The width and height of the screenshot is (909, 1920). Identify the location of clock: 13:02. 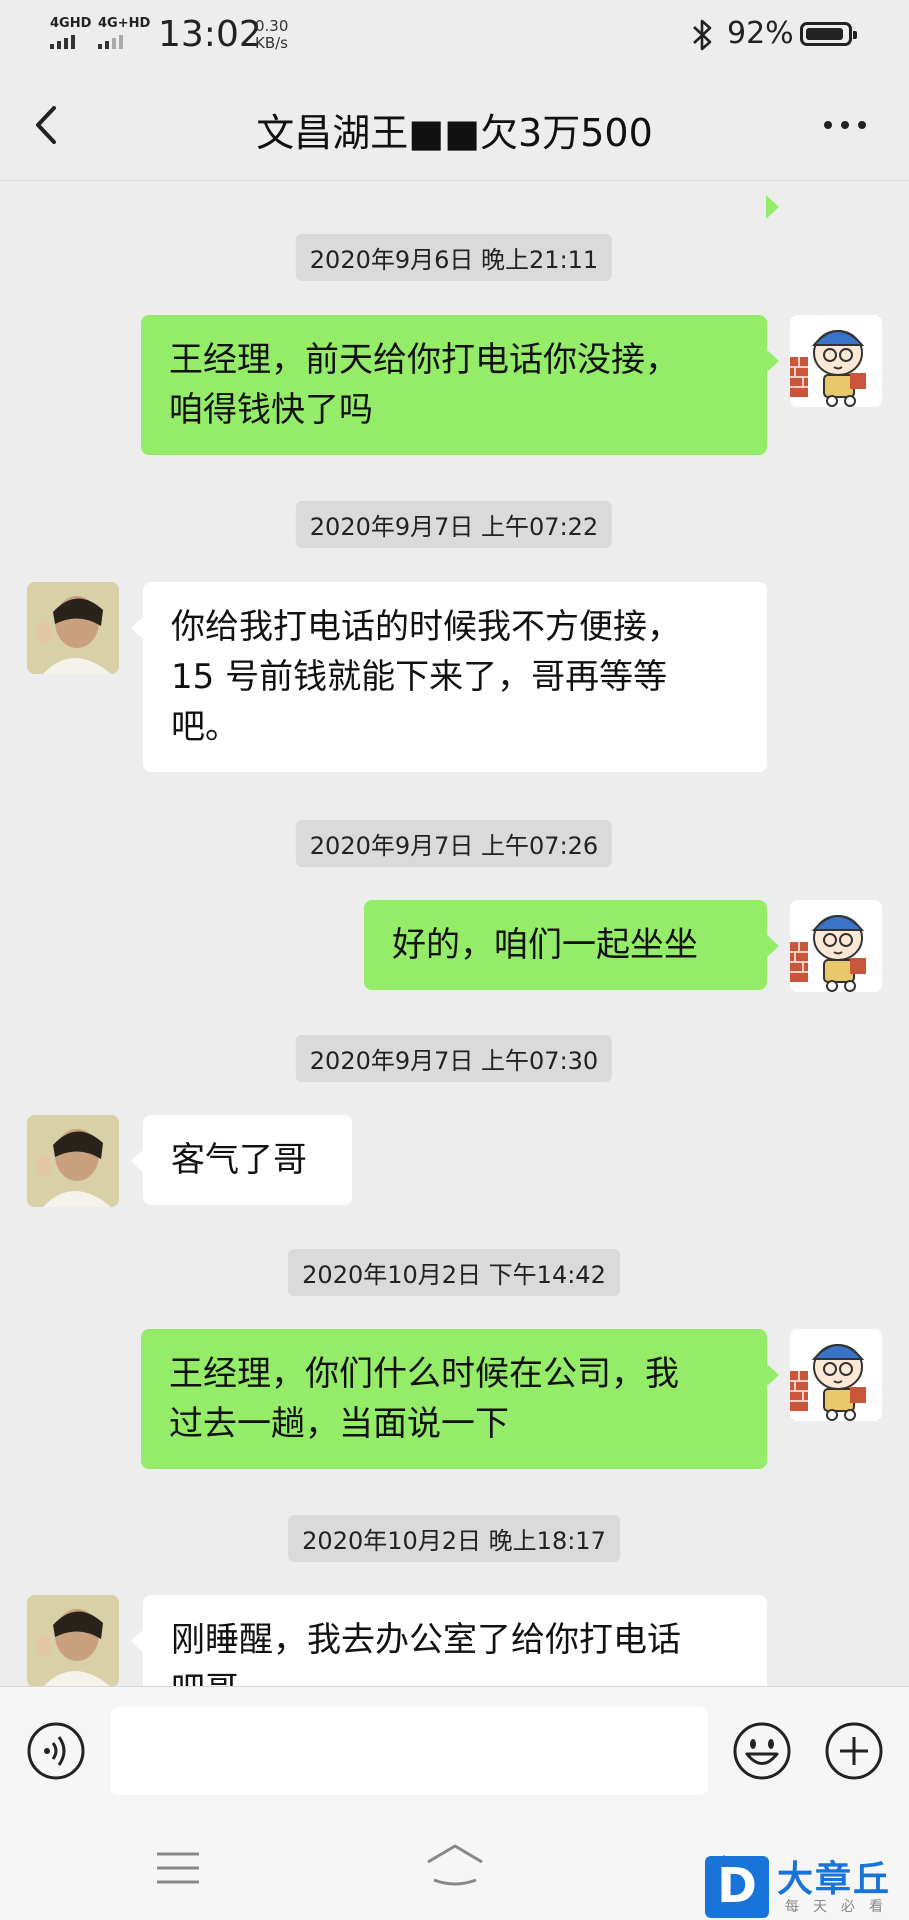
(210, 34).